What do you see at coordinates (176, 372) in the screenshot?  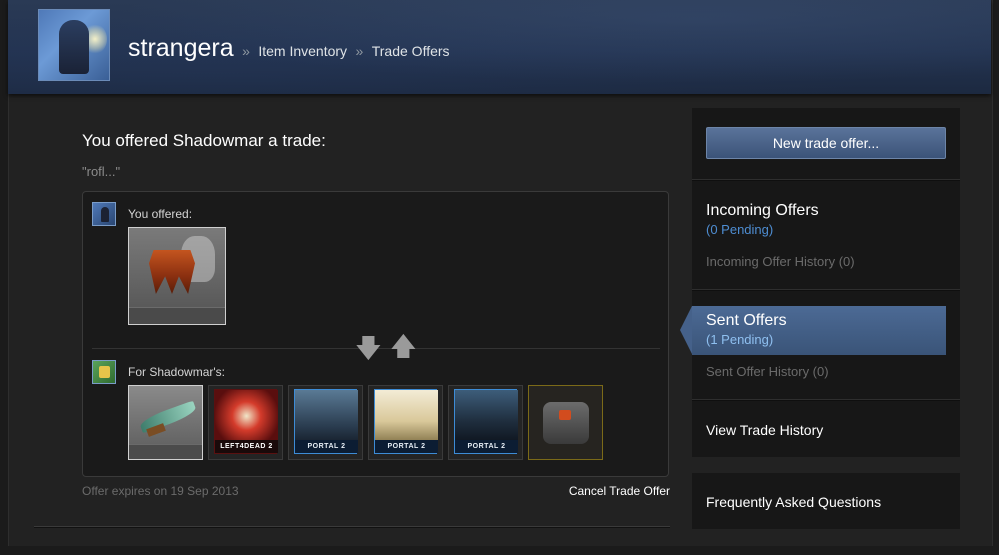 I see `for-partner-label: For Shadowmar's:` at bounding box center [176, 372].